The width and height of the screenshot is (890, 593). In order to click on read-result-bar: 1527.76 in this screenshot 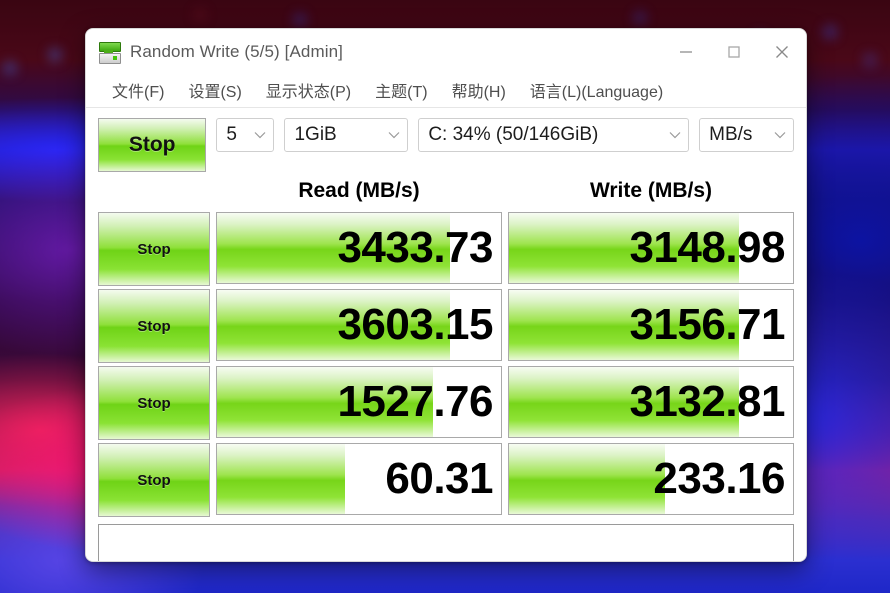, I will do `click(359, 402)`.